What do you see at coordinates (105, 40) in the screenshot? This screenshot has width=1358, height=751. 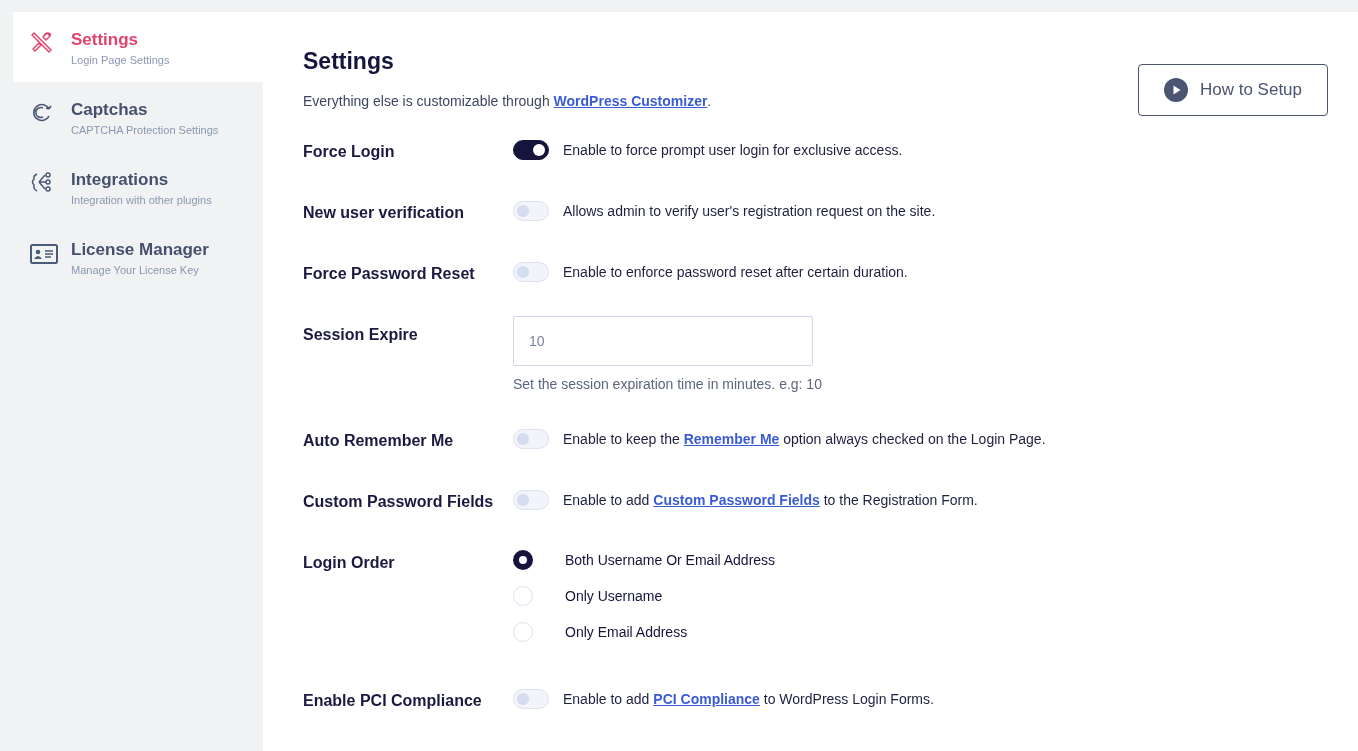 I see `sidebar-item-title: Settings` at bounding box center [105, 40].